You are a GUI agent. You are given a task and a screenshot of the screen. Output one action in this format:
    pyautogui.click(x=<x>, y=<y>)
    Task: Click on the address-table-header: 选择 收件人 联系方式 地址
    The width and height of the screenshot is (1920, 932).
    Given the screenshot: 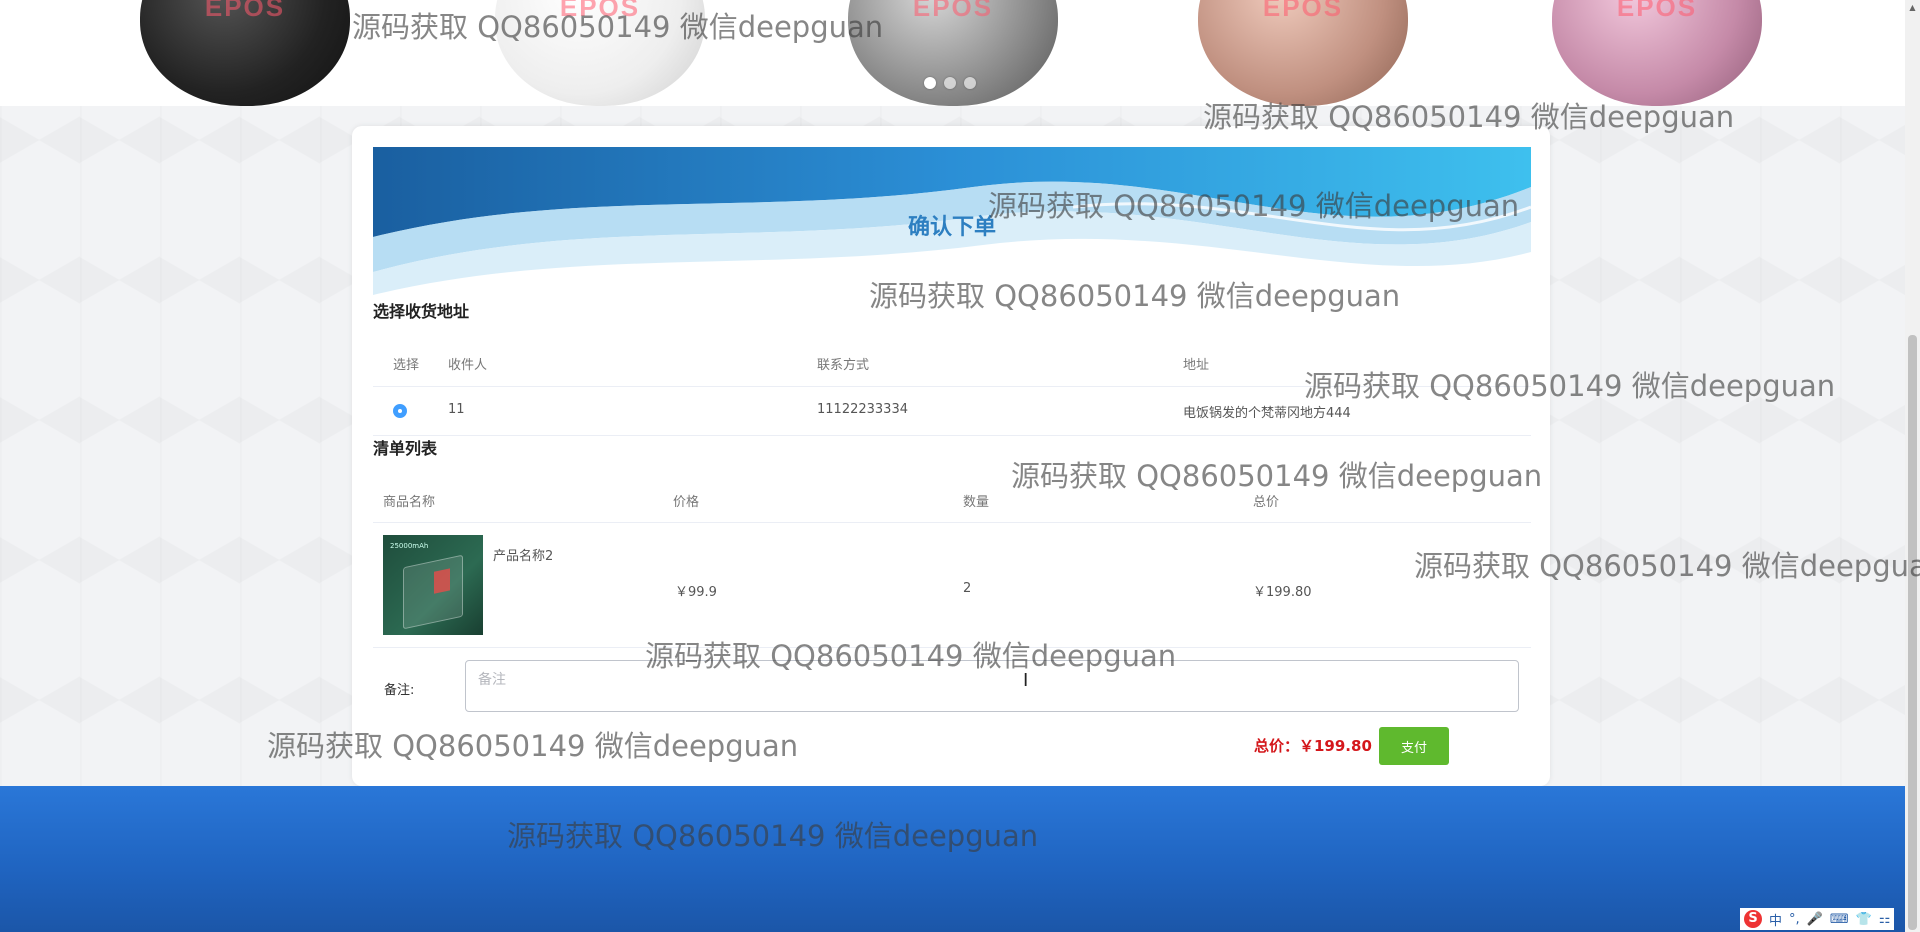 What is the action you would take?
    pyautogui.click(x=952, y=363)
    